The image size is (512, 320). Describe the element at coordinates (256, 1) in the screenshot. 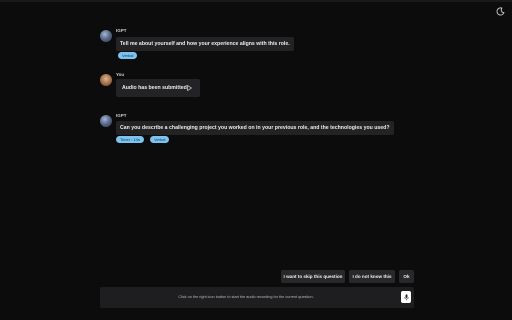

I see `top-bar` at that location.